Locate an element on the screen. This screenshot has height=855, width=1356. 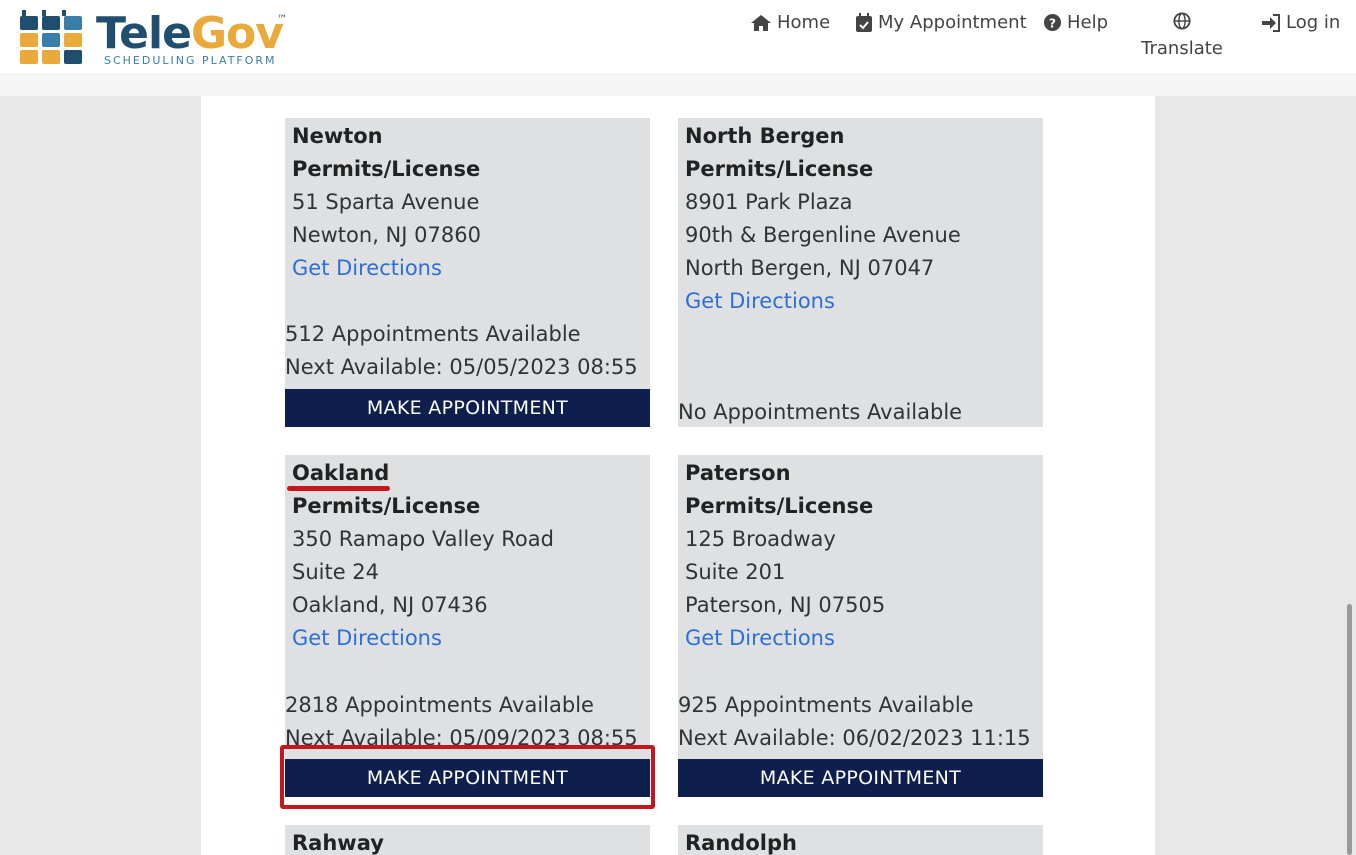
nav-my-appointment-label: My Appointment is located at coordinates (952, 22).